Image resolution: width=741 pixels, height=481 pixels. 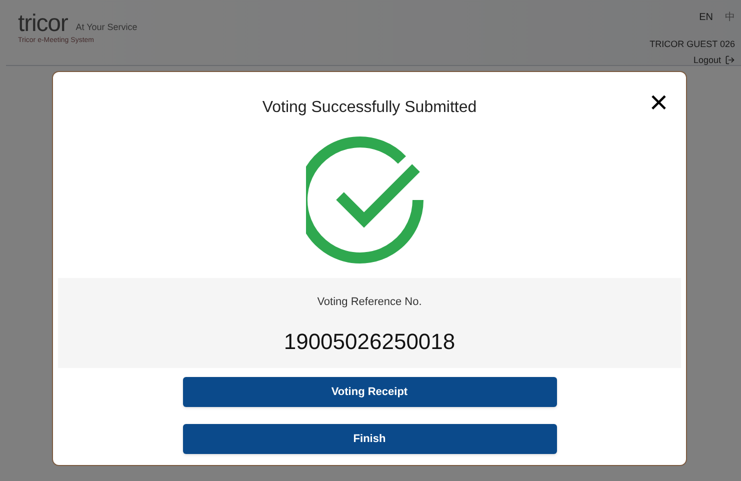 What do you see at coordinates (107, 27) in the screenshot?
I see `tagline: At Your Service` at bounding box center [107, 27].